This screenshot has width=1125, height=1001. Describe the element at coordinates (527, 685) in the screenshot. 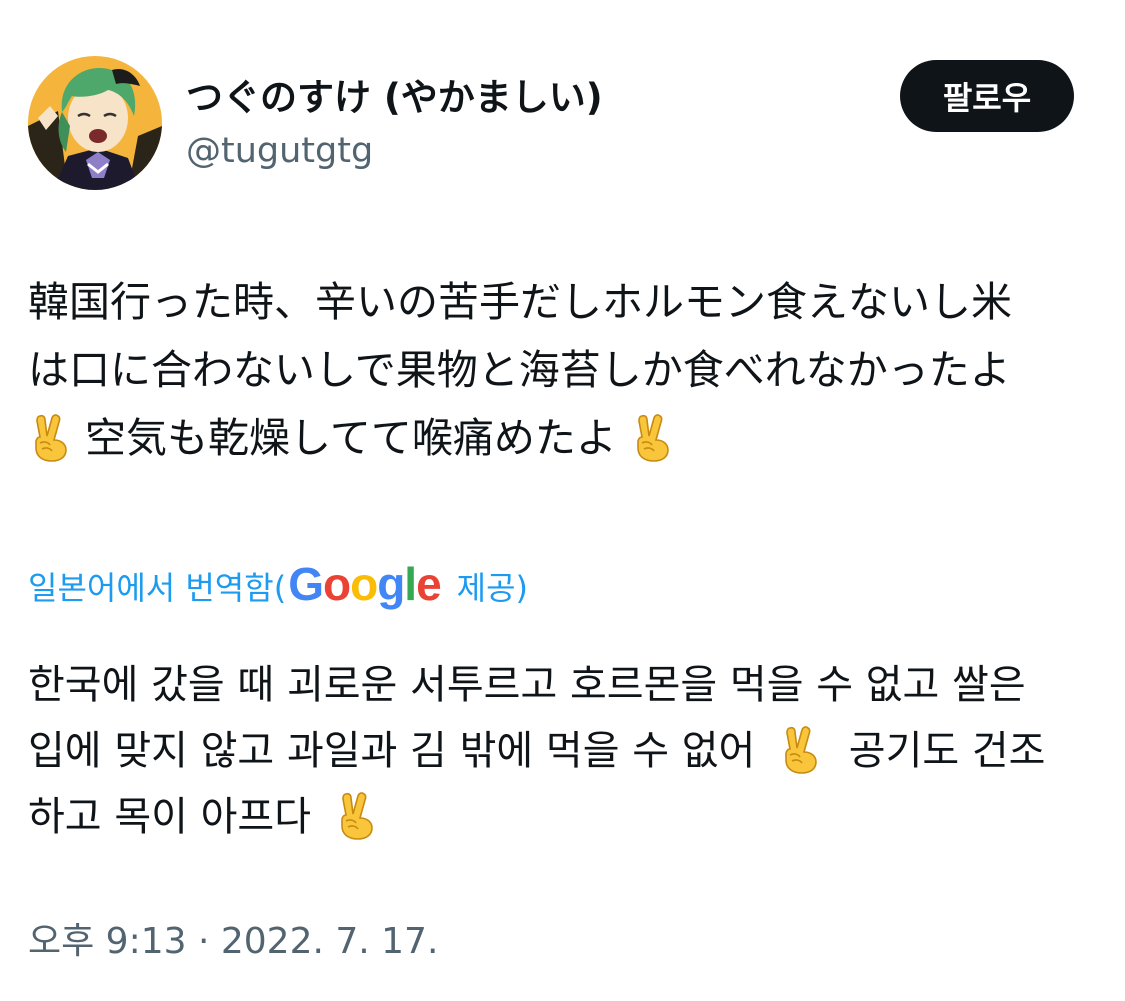

I see `translated-line: 한국에 갔을 때 괴로운 서투르고 호르몬을 먹을 수 없고 쌀은` at that location.